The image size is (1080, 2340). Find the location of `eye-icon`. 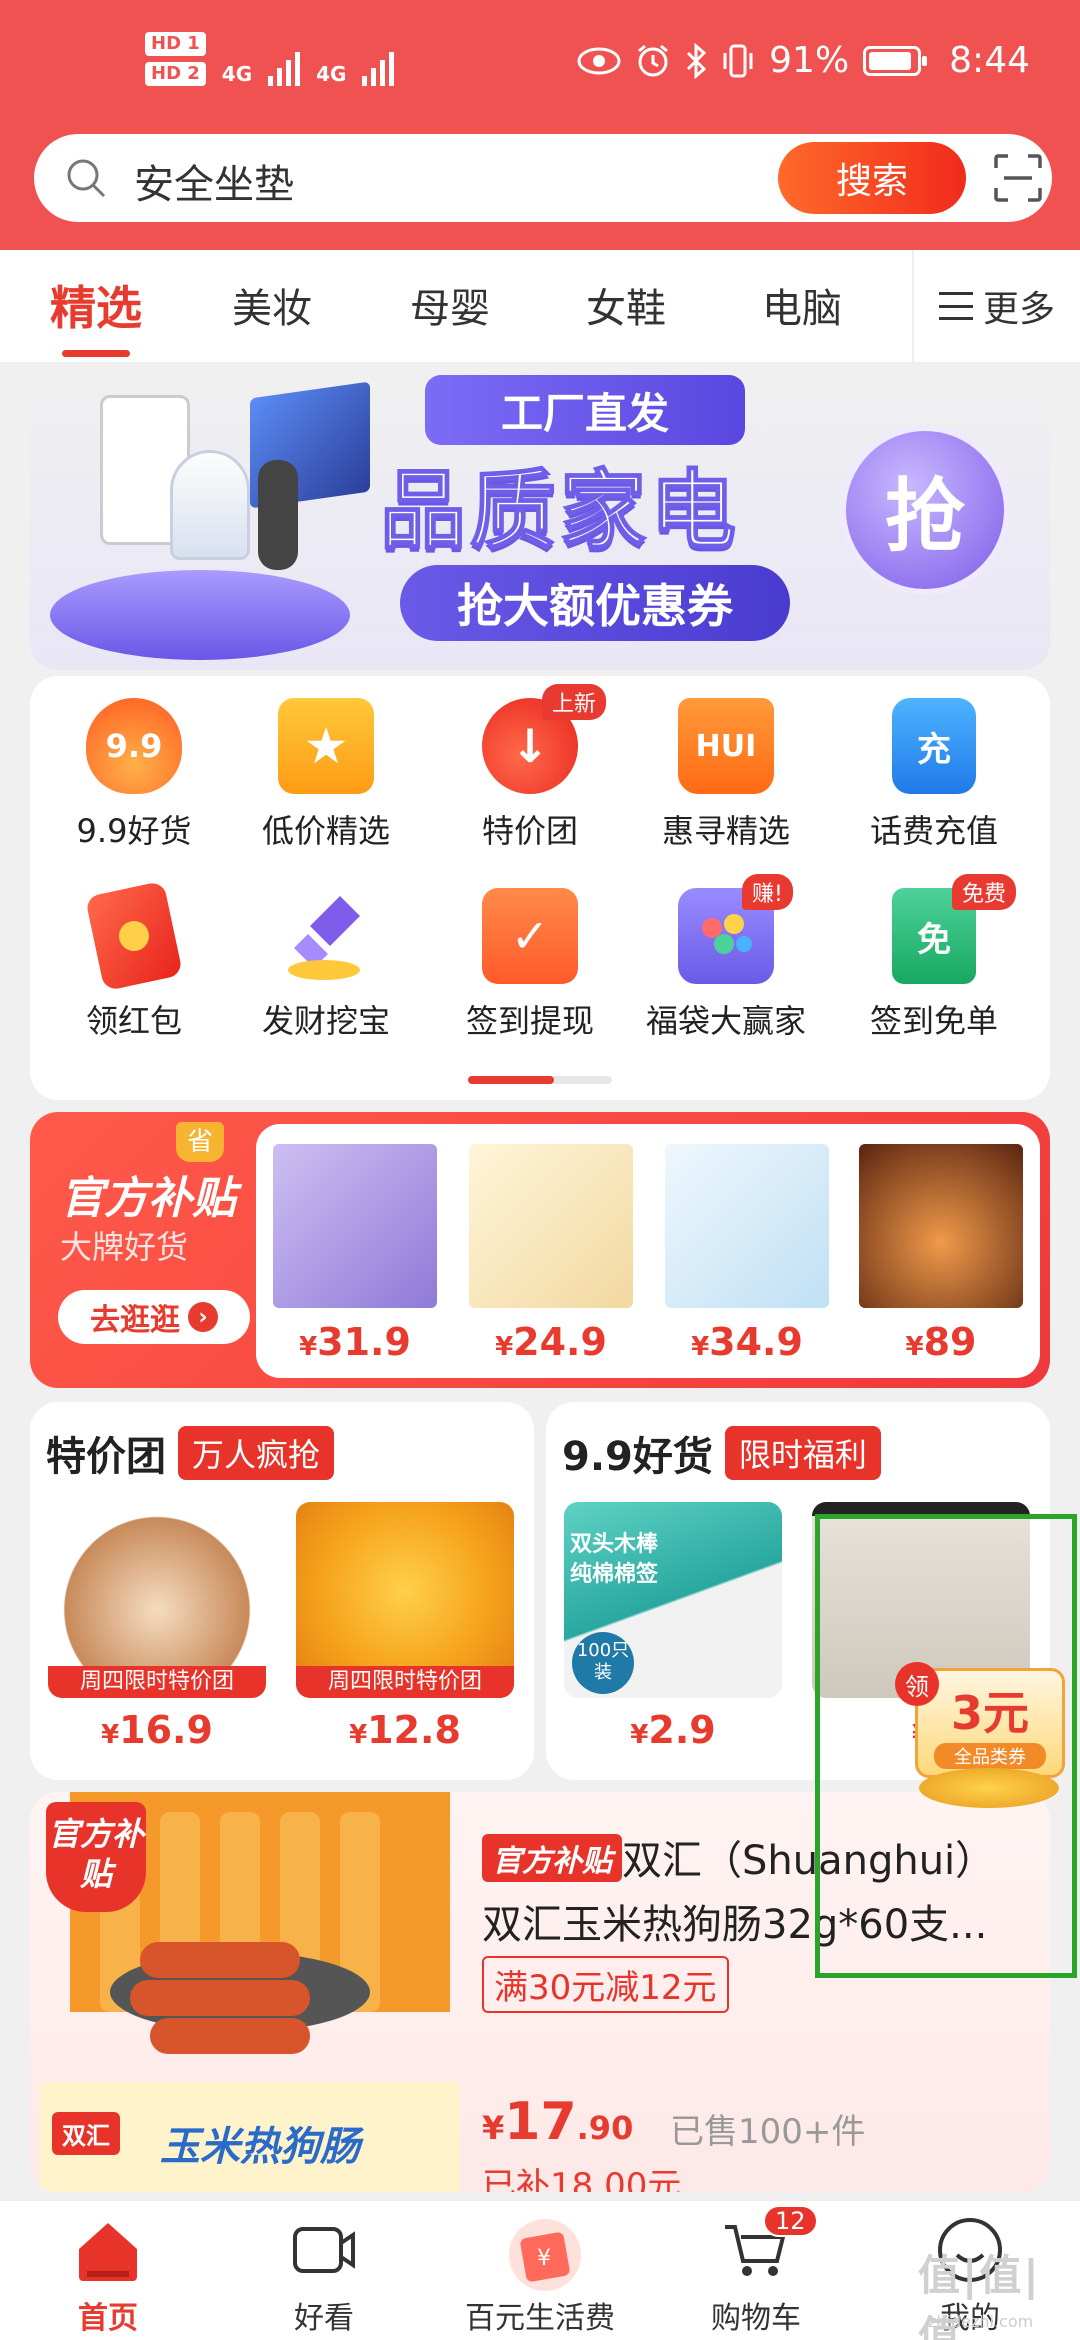

eye-icon is located at coordinates (599, 60).